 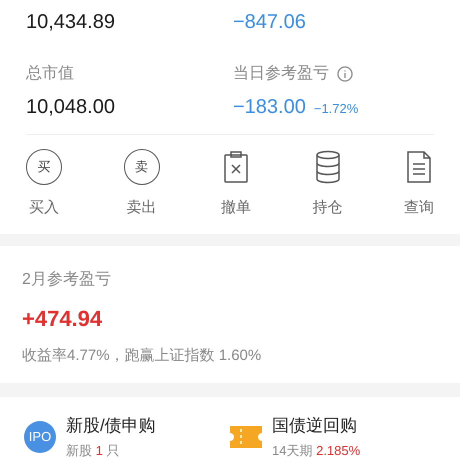 I want to click on service-item: IPO 新股/债申购 新股 1 只, so click(x=127, y=436).